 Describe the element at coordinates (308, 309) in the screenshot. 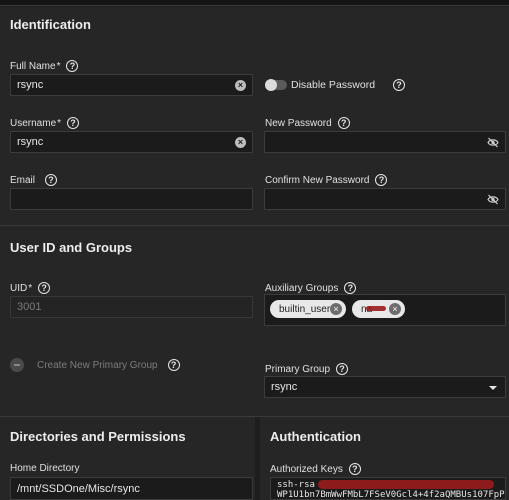

I see `group-chip: builtin_users ×` at that location.